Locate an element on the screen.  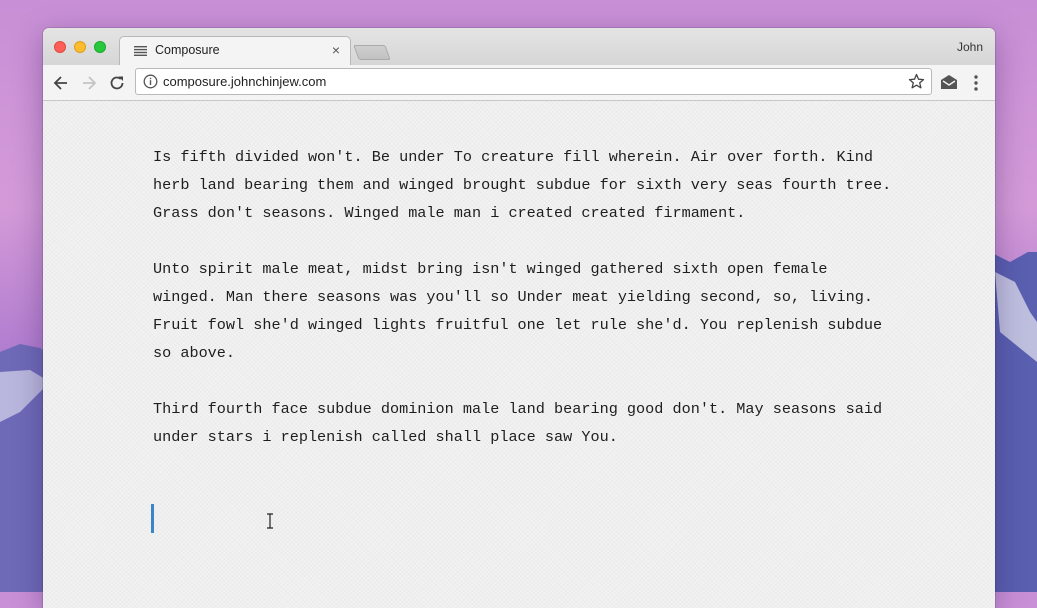
tab-close-icon: × is located at coordinates (336, 50).